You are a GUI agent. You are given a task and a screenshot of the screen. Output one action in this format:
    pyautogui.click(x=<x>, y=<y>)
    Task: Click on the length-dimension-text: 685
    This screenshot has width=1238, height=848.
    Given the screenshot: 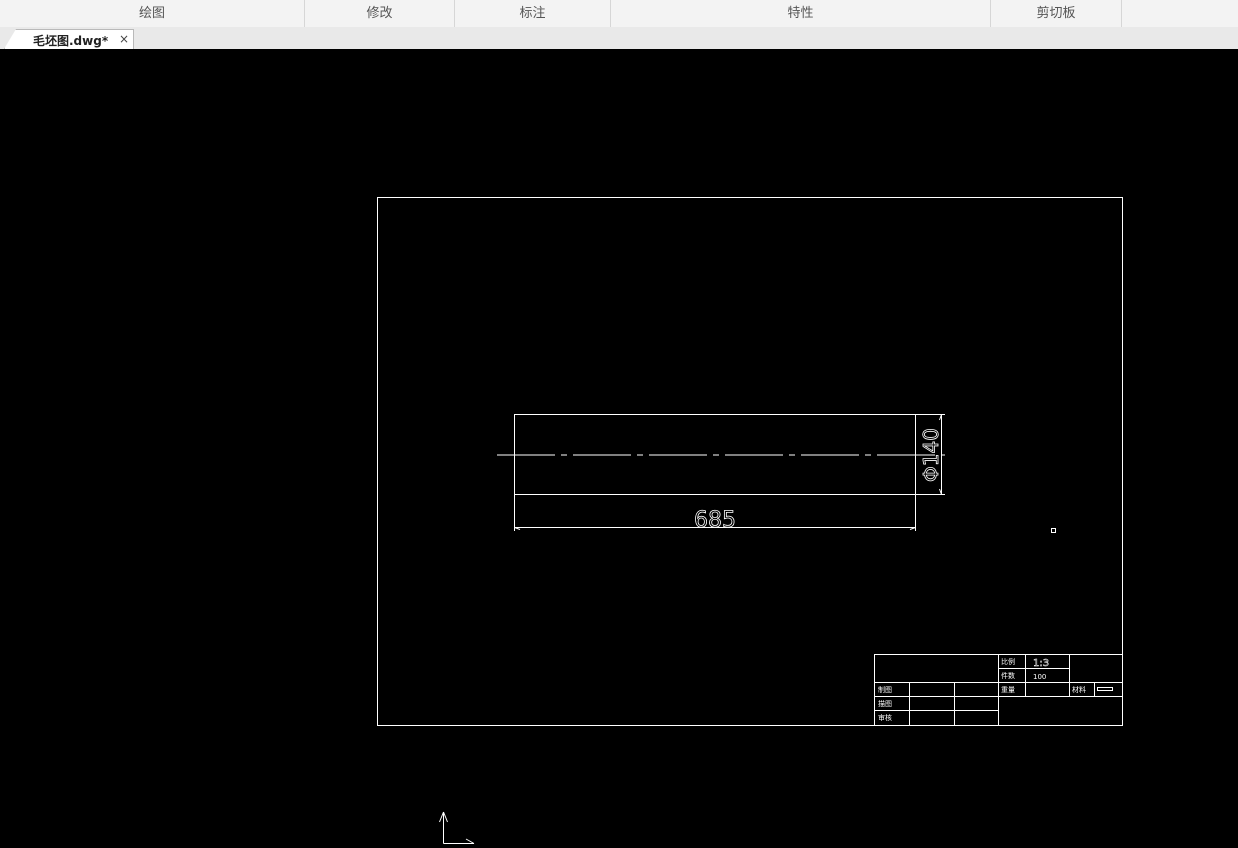 What is the action you would take?
    pyautogui.click(x=715, y=520)
    